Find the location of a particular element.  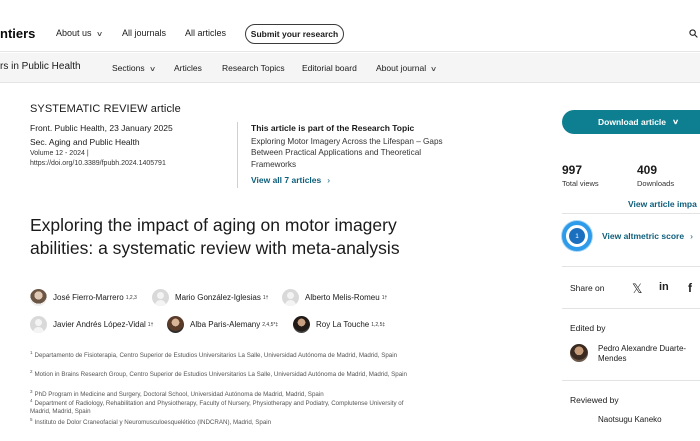

author-name: Roy La Touche is located at coordinates (343, 324).